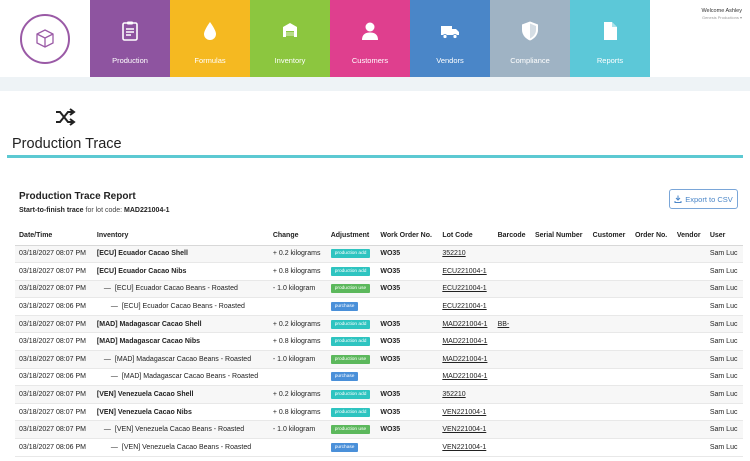  Describe the element at coordinates (142, 254) in the screenshot. I see `inventory-name: [ECU] Ecuador Cacao Shell` at that location.